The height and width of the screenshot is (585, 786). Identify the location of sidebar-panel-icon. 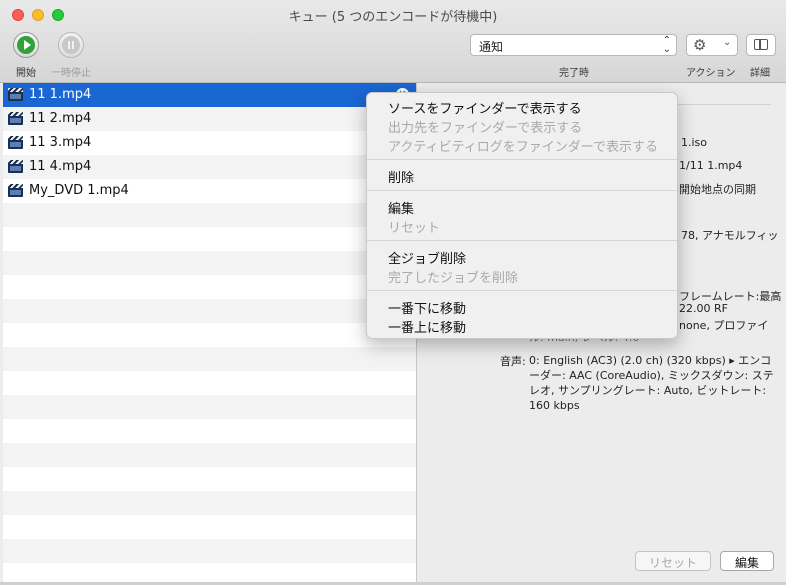
(761, 44).